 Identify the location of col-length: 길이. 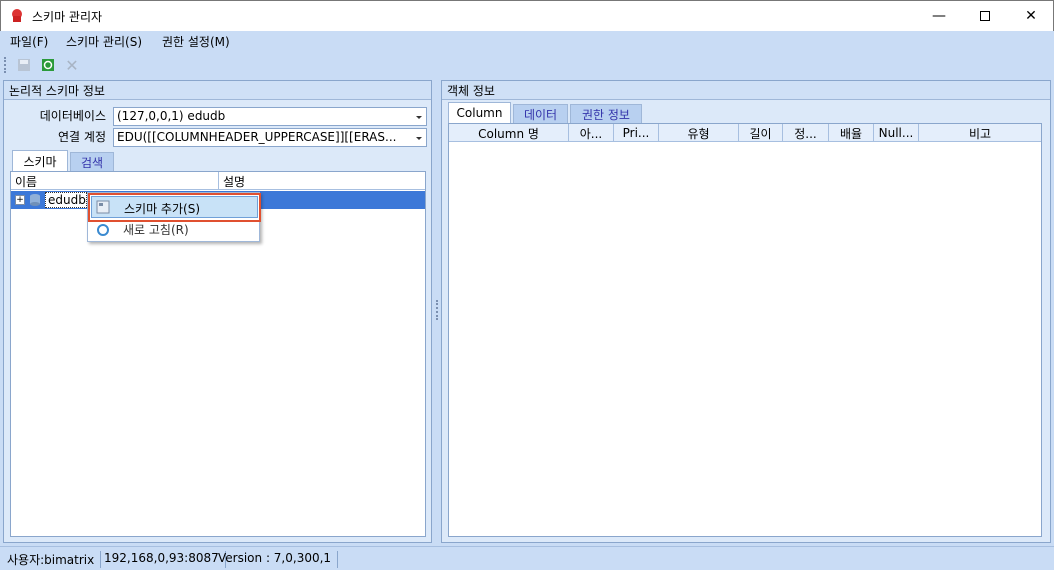
(761, 133).